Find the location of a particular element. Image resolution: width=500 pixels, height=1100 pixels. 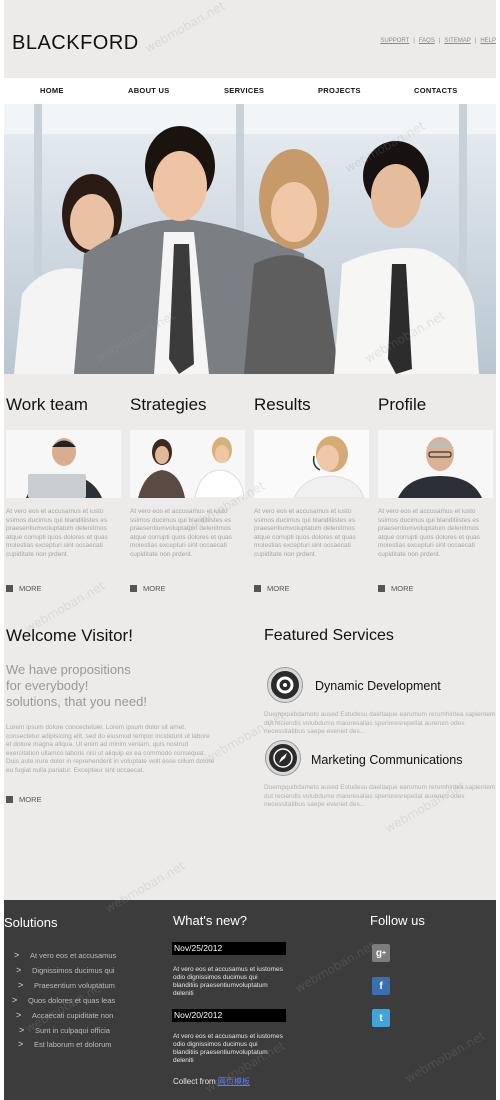

service-name: Dynamic Development is located at coordinates (378, 686).